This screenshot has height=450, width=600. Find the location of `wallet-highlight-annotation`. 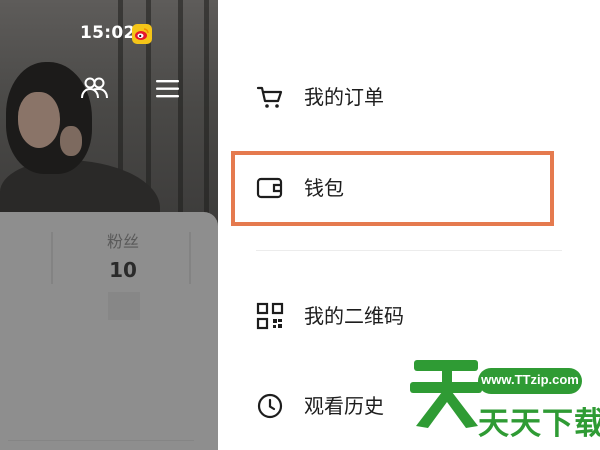

wallet-highlight-annotation is located at coordinates (392, 188).